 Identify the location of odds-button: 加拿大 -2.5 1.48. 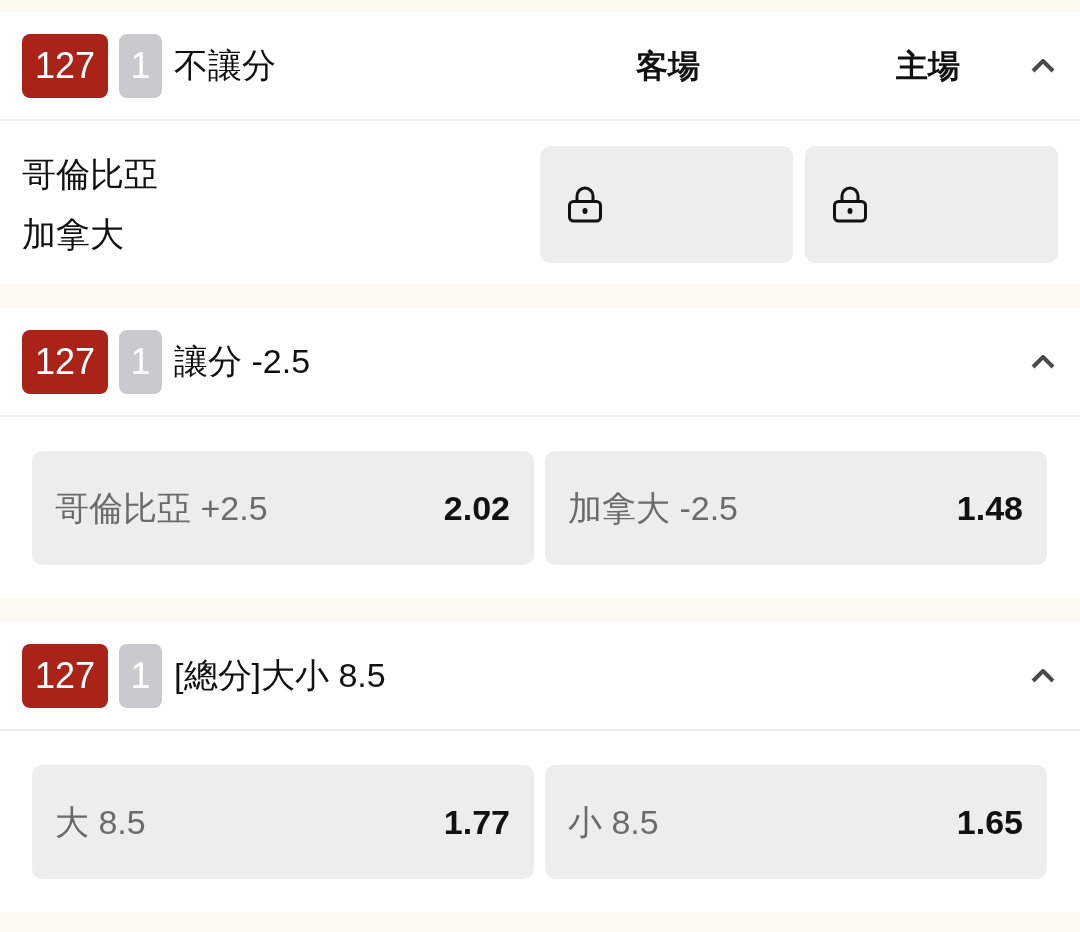
(796, 508).